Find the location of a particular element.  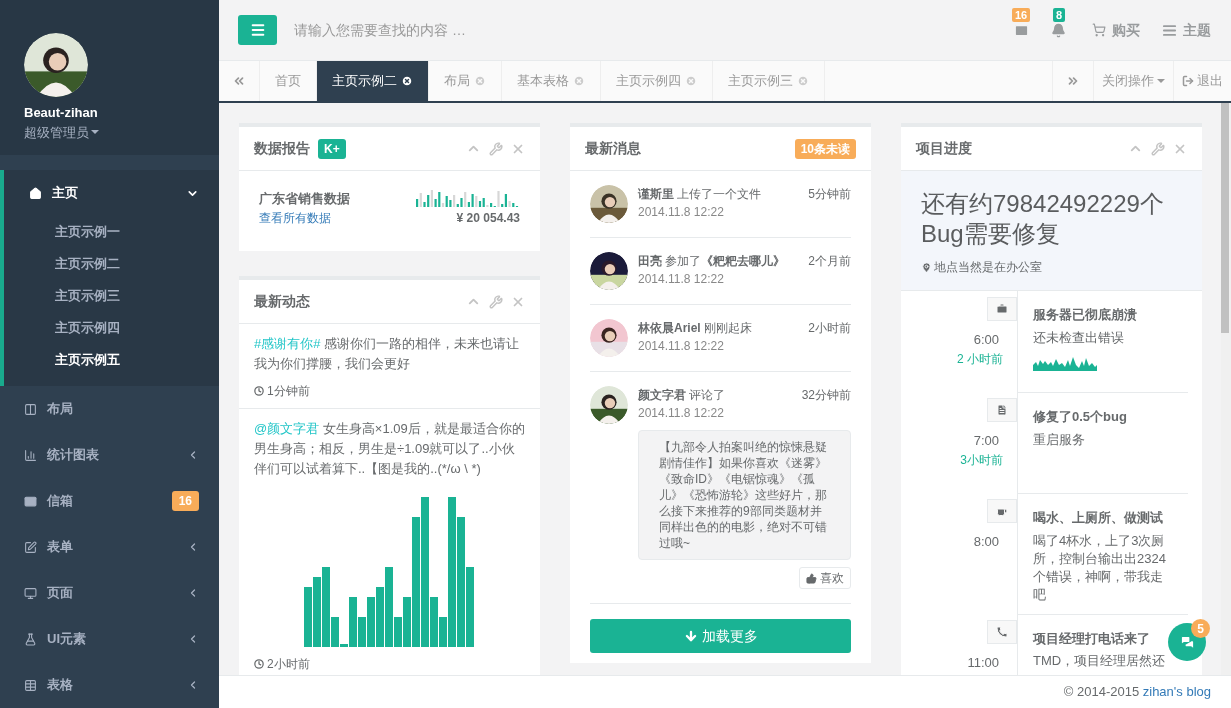

kpi-badge: K+ is located at coordinates (332, 148).